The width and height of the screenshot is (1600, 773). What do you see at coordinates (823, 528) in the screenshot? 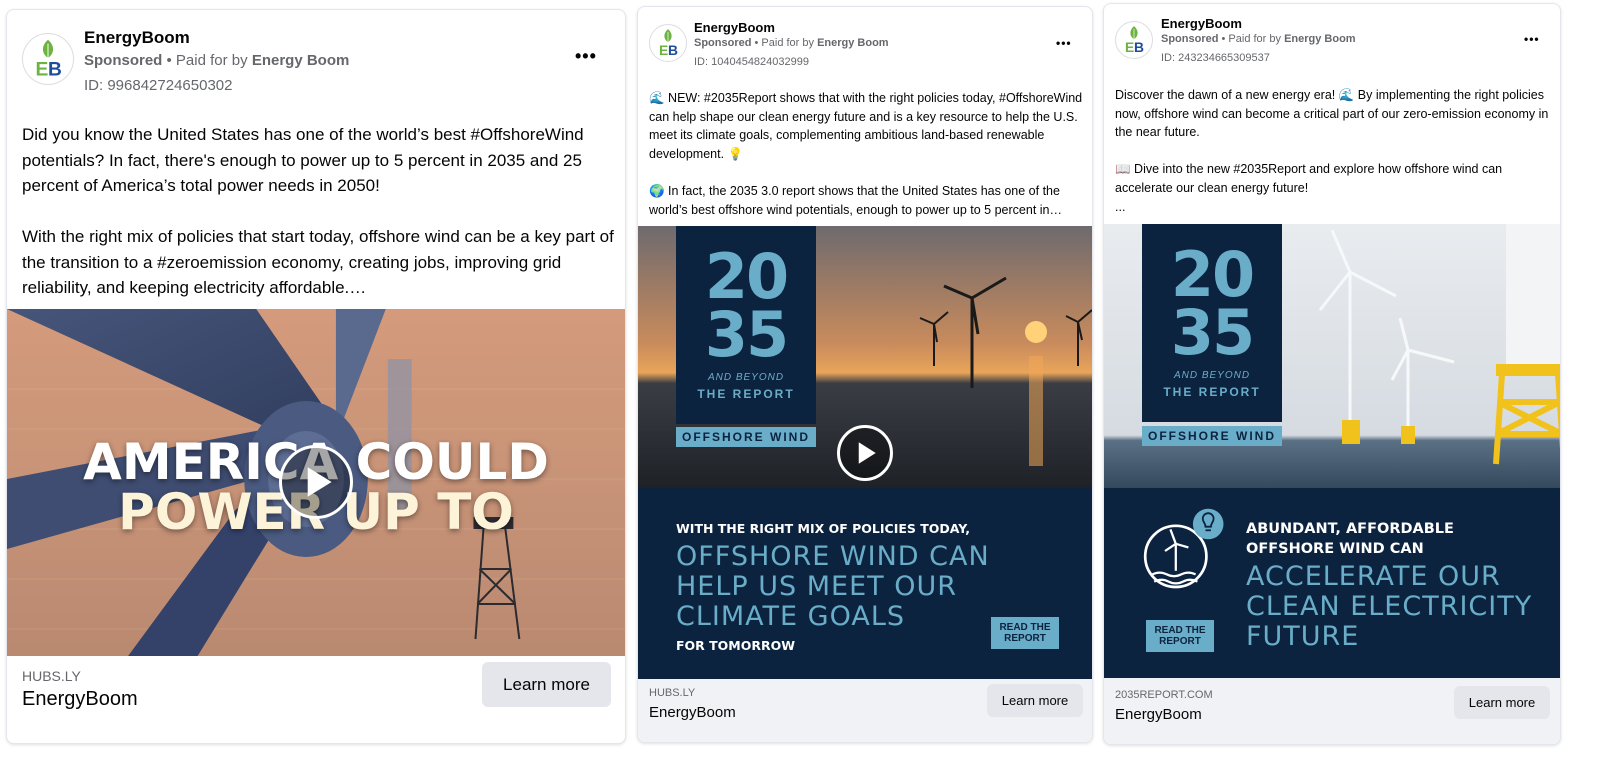
I see `band-small-text: WITH THE RIGHT MIX OF POLICIES TODAY,` at bounding box center [823, 528].